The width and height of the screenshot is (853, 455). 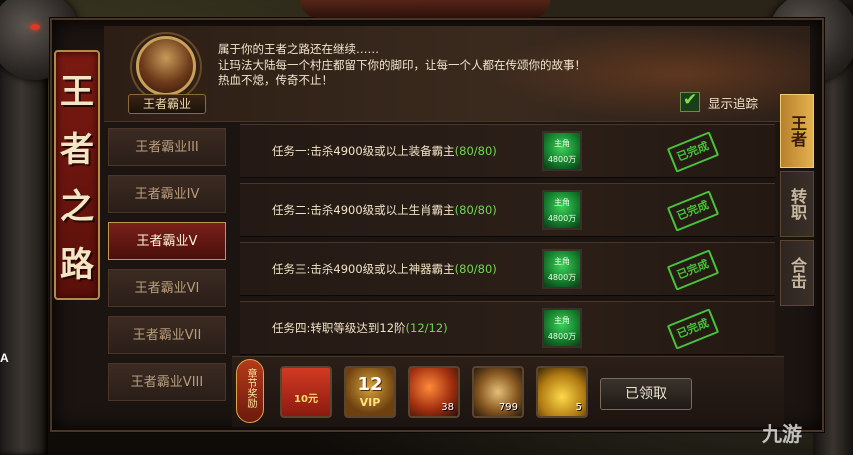 What do you see at coordinates (167, 194) in the screenshot?
I see `level-item: 王者霸业IV` at bounding box center [167, 194].